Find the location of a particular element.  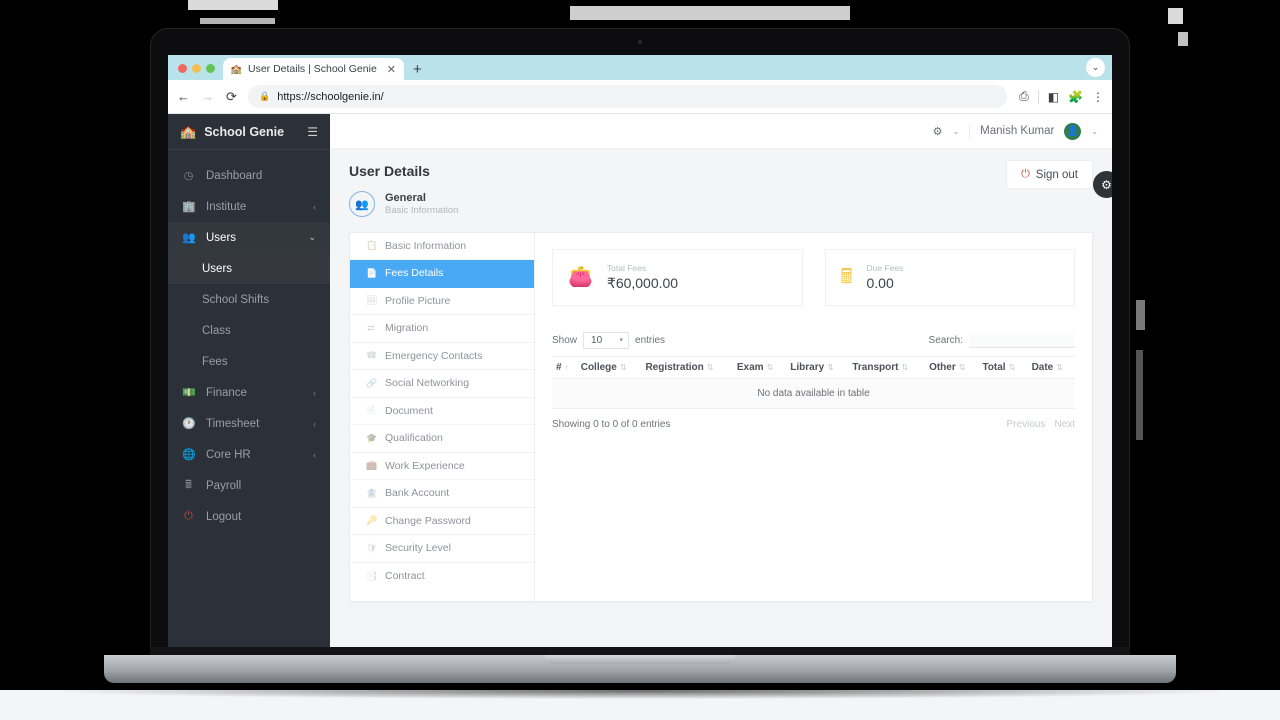

next-page-button: Next is located at coordinates (1064, 424).